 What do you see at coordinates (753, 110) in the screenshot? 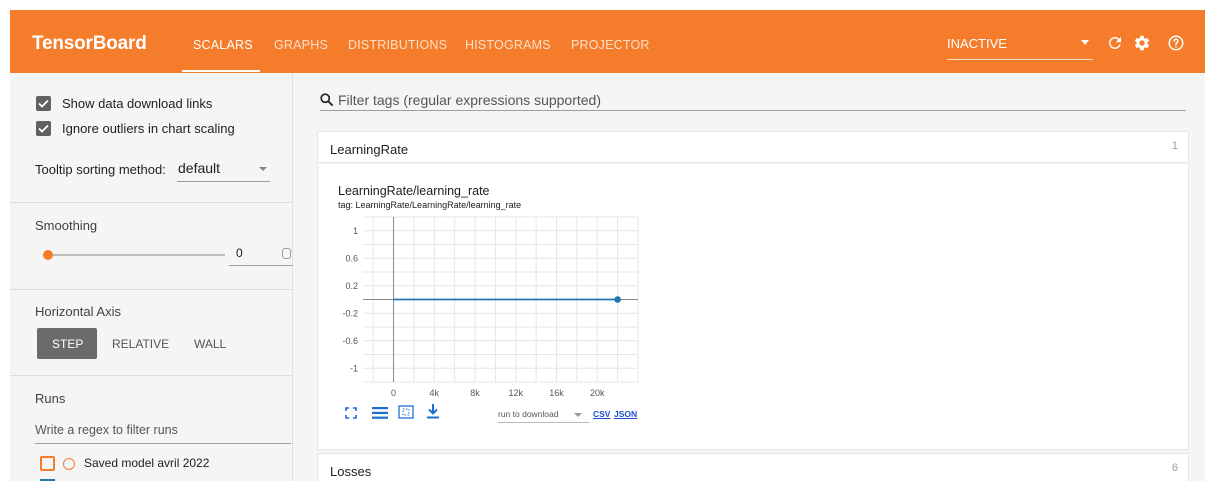
I see `search-underline` at bounding box center [753, 110].